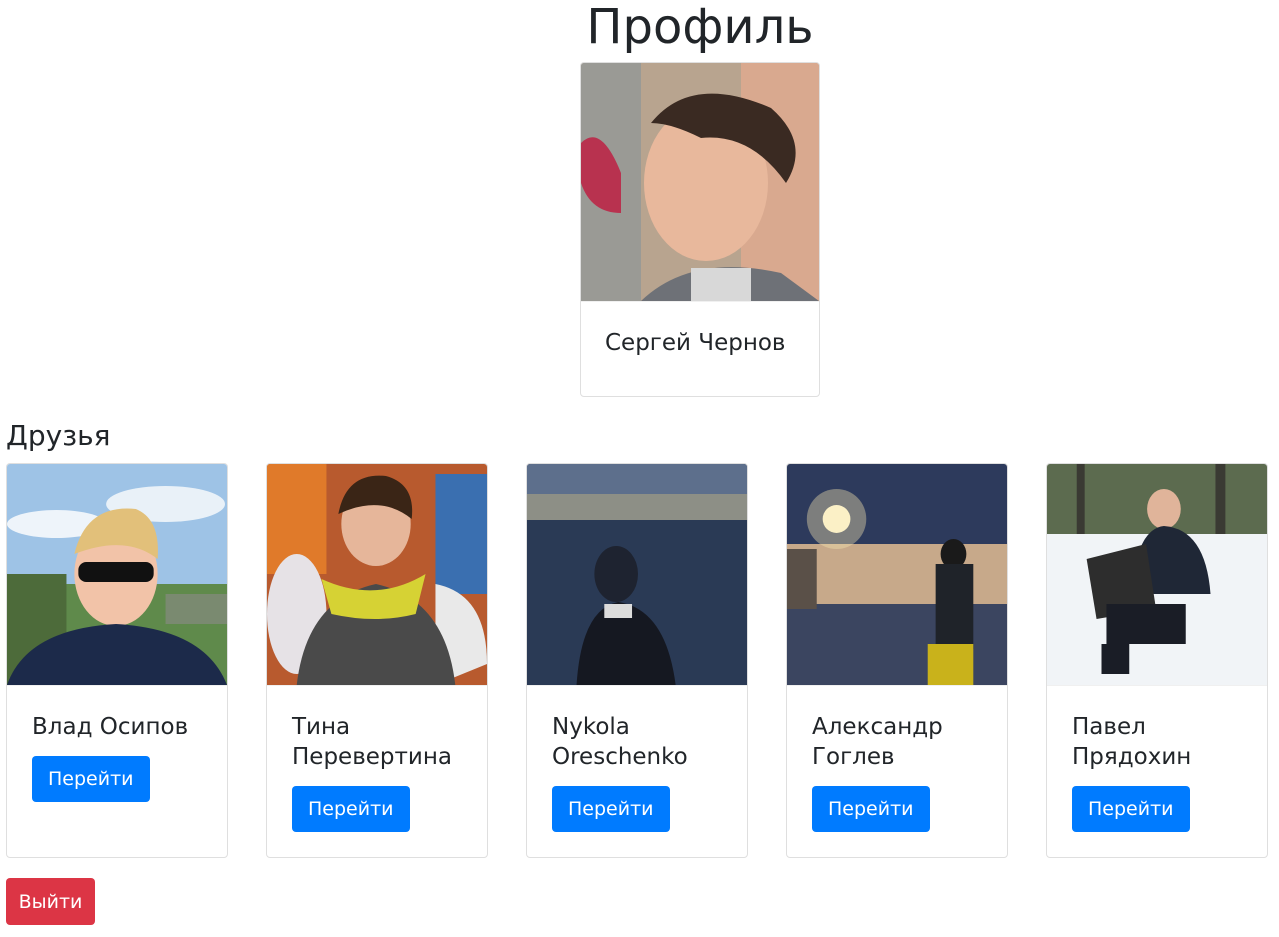 The width and height of the screenshot is (1279, 937). I want to click on profile-name: Сергей Чернов, so click(695, 343).